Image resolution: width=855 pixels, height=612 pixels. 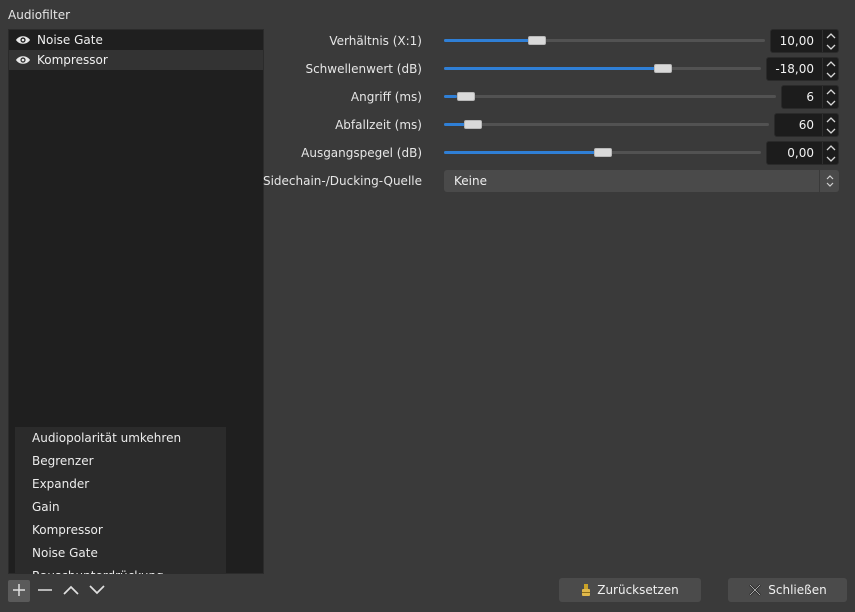 I want to click on filter-item-label: Kompressor, so click(x=72, y=60).